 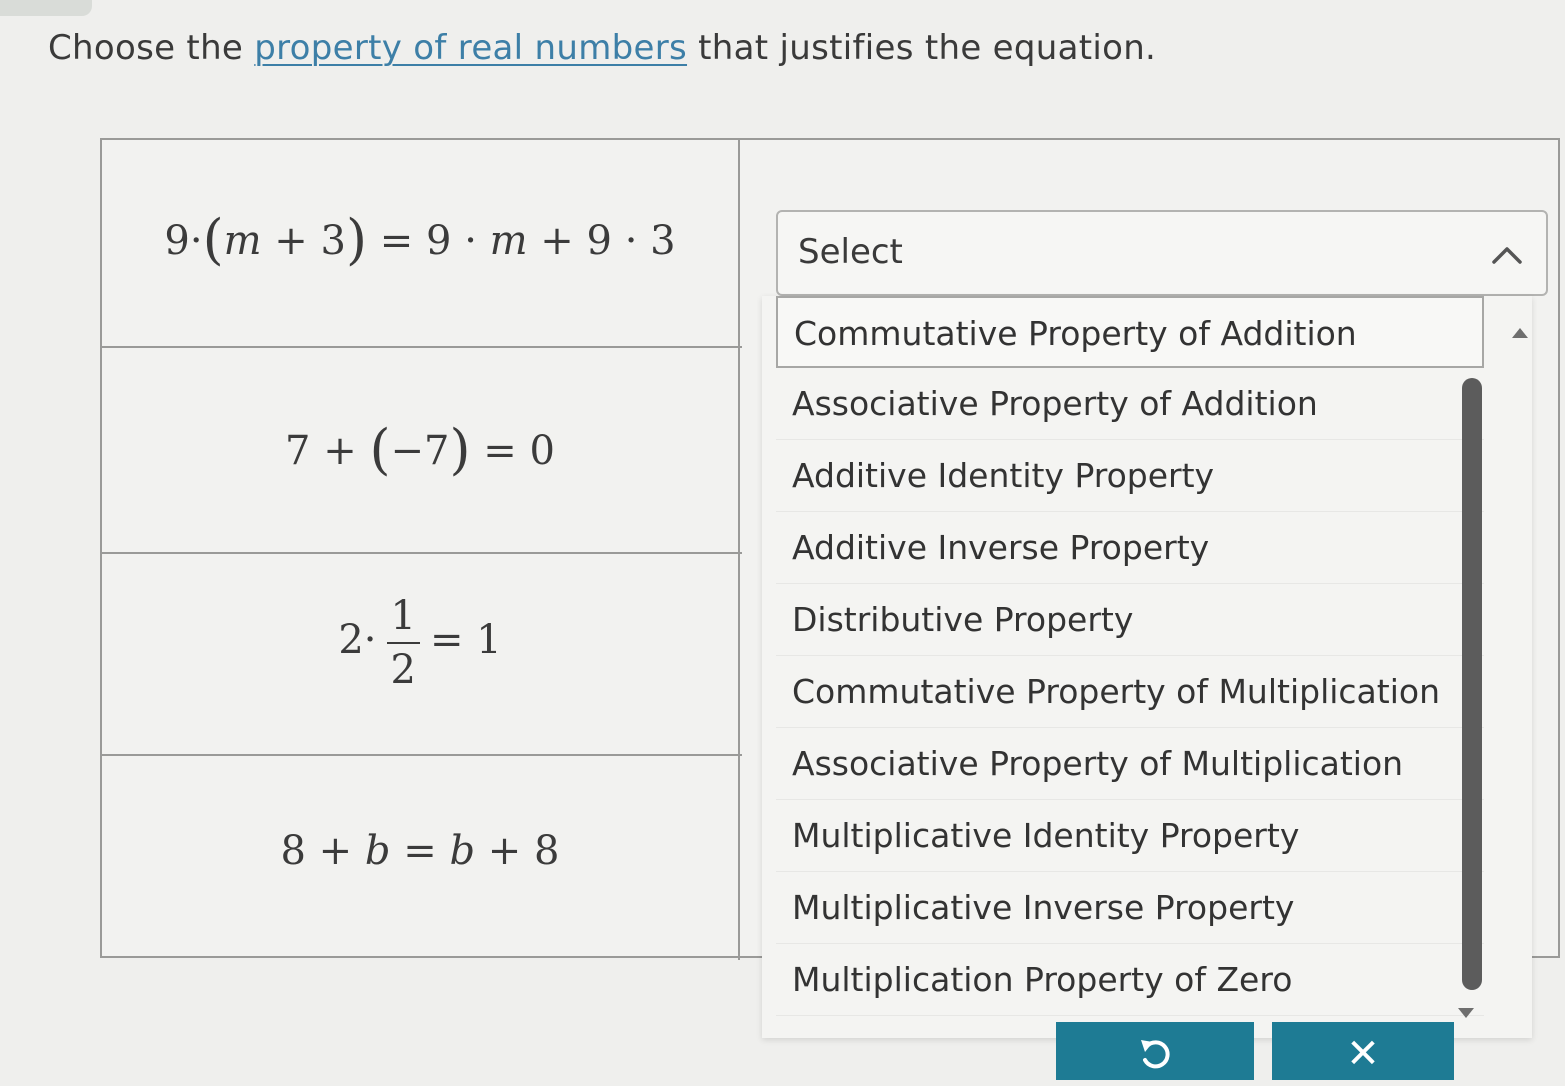 I want to click on equation-additive-inverse: 7 + (−7) = 0, so click(x=420, y=449).